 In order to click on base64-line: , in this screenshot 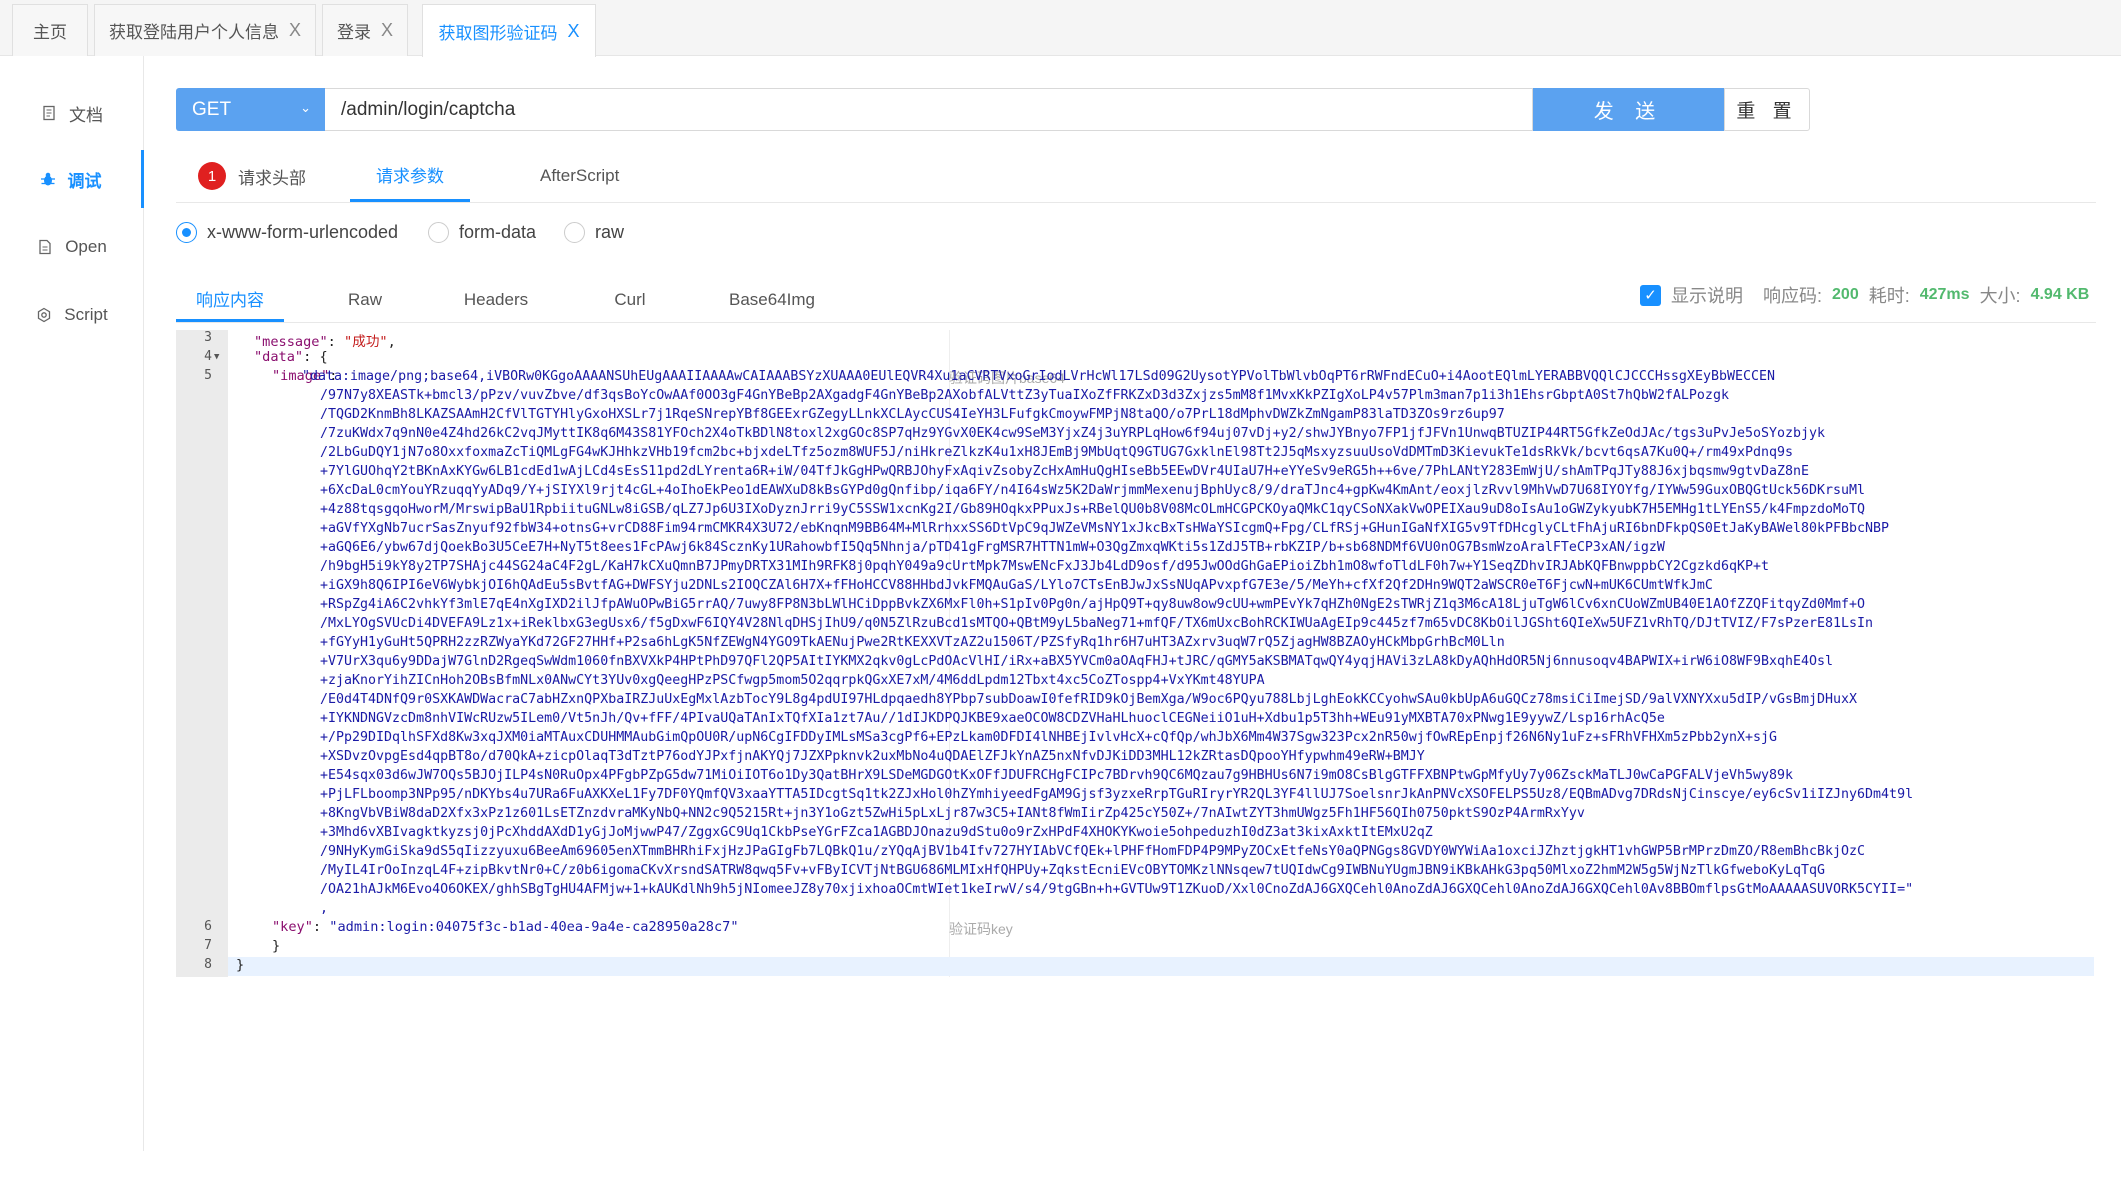, I will do `click(324, 908)`.